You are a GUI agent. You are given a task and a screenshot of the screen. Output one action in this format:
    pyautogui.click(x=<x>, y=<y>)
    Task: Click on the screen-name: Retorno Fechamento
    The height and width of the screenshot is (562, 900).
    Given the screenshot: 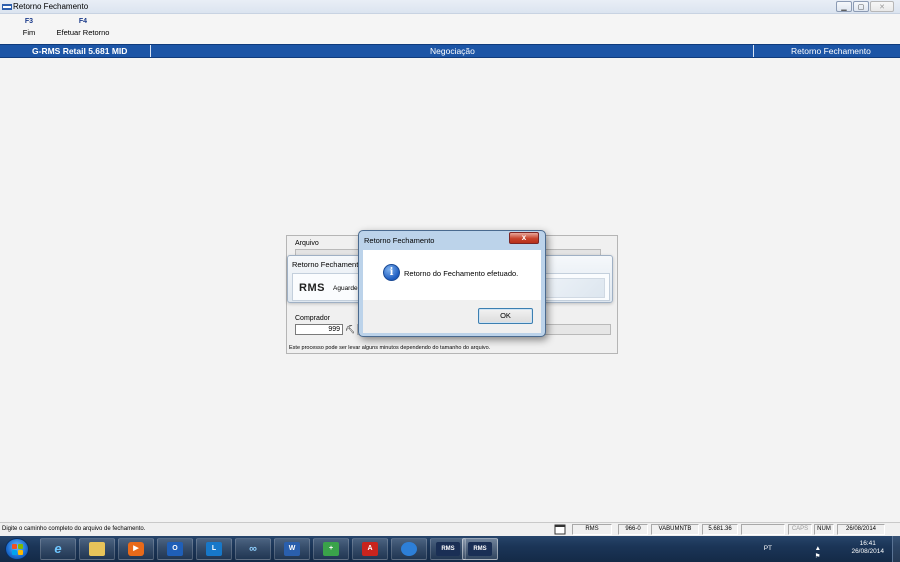 What is the action you would take?
    pyautogui.click(x=831, y=51)
    